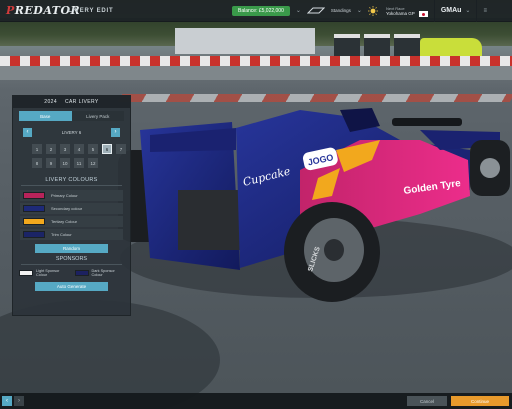 The height and width of the screenshot is (409, 512). I want to click on livery-number-button-selected: 6, so click(107, 149).